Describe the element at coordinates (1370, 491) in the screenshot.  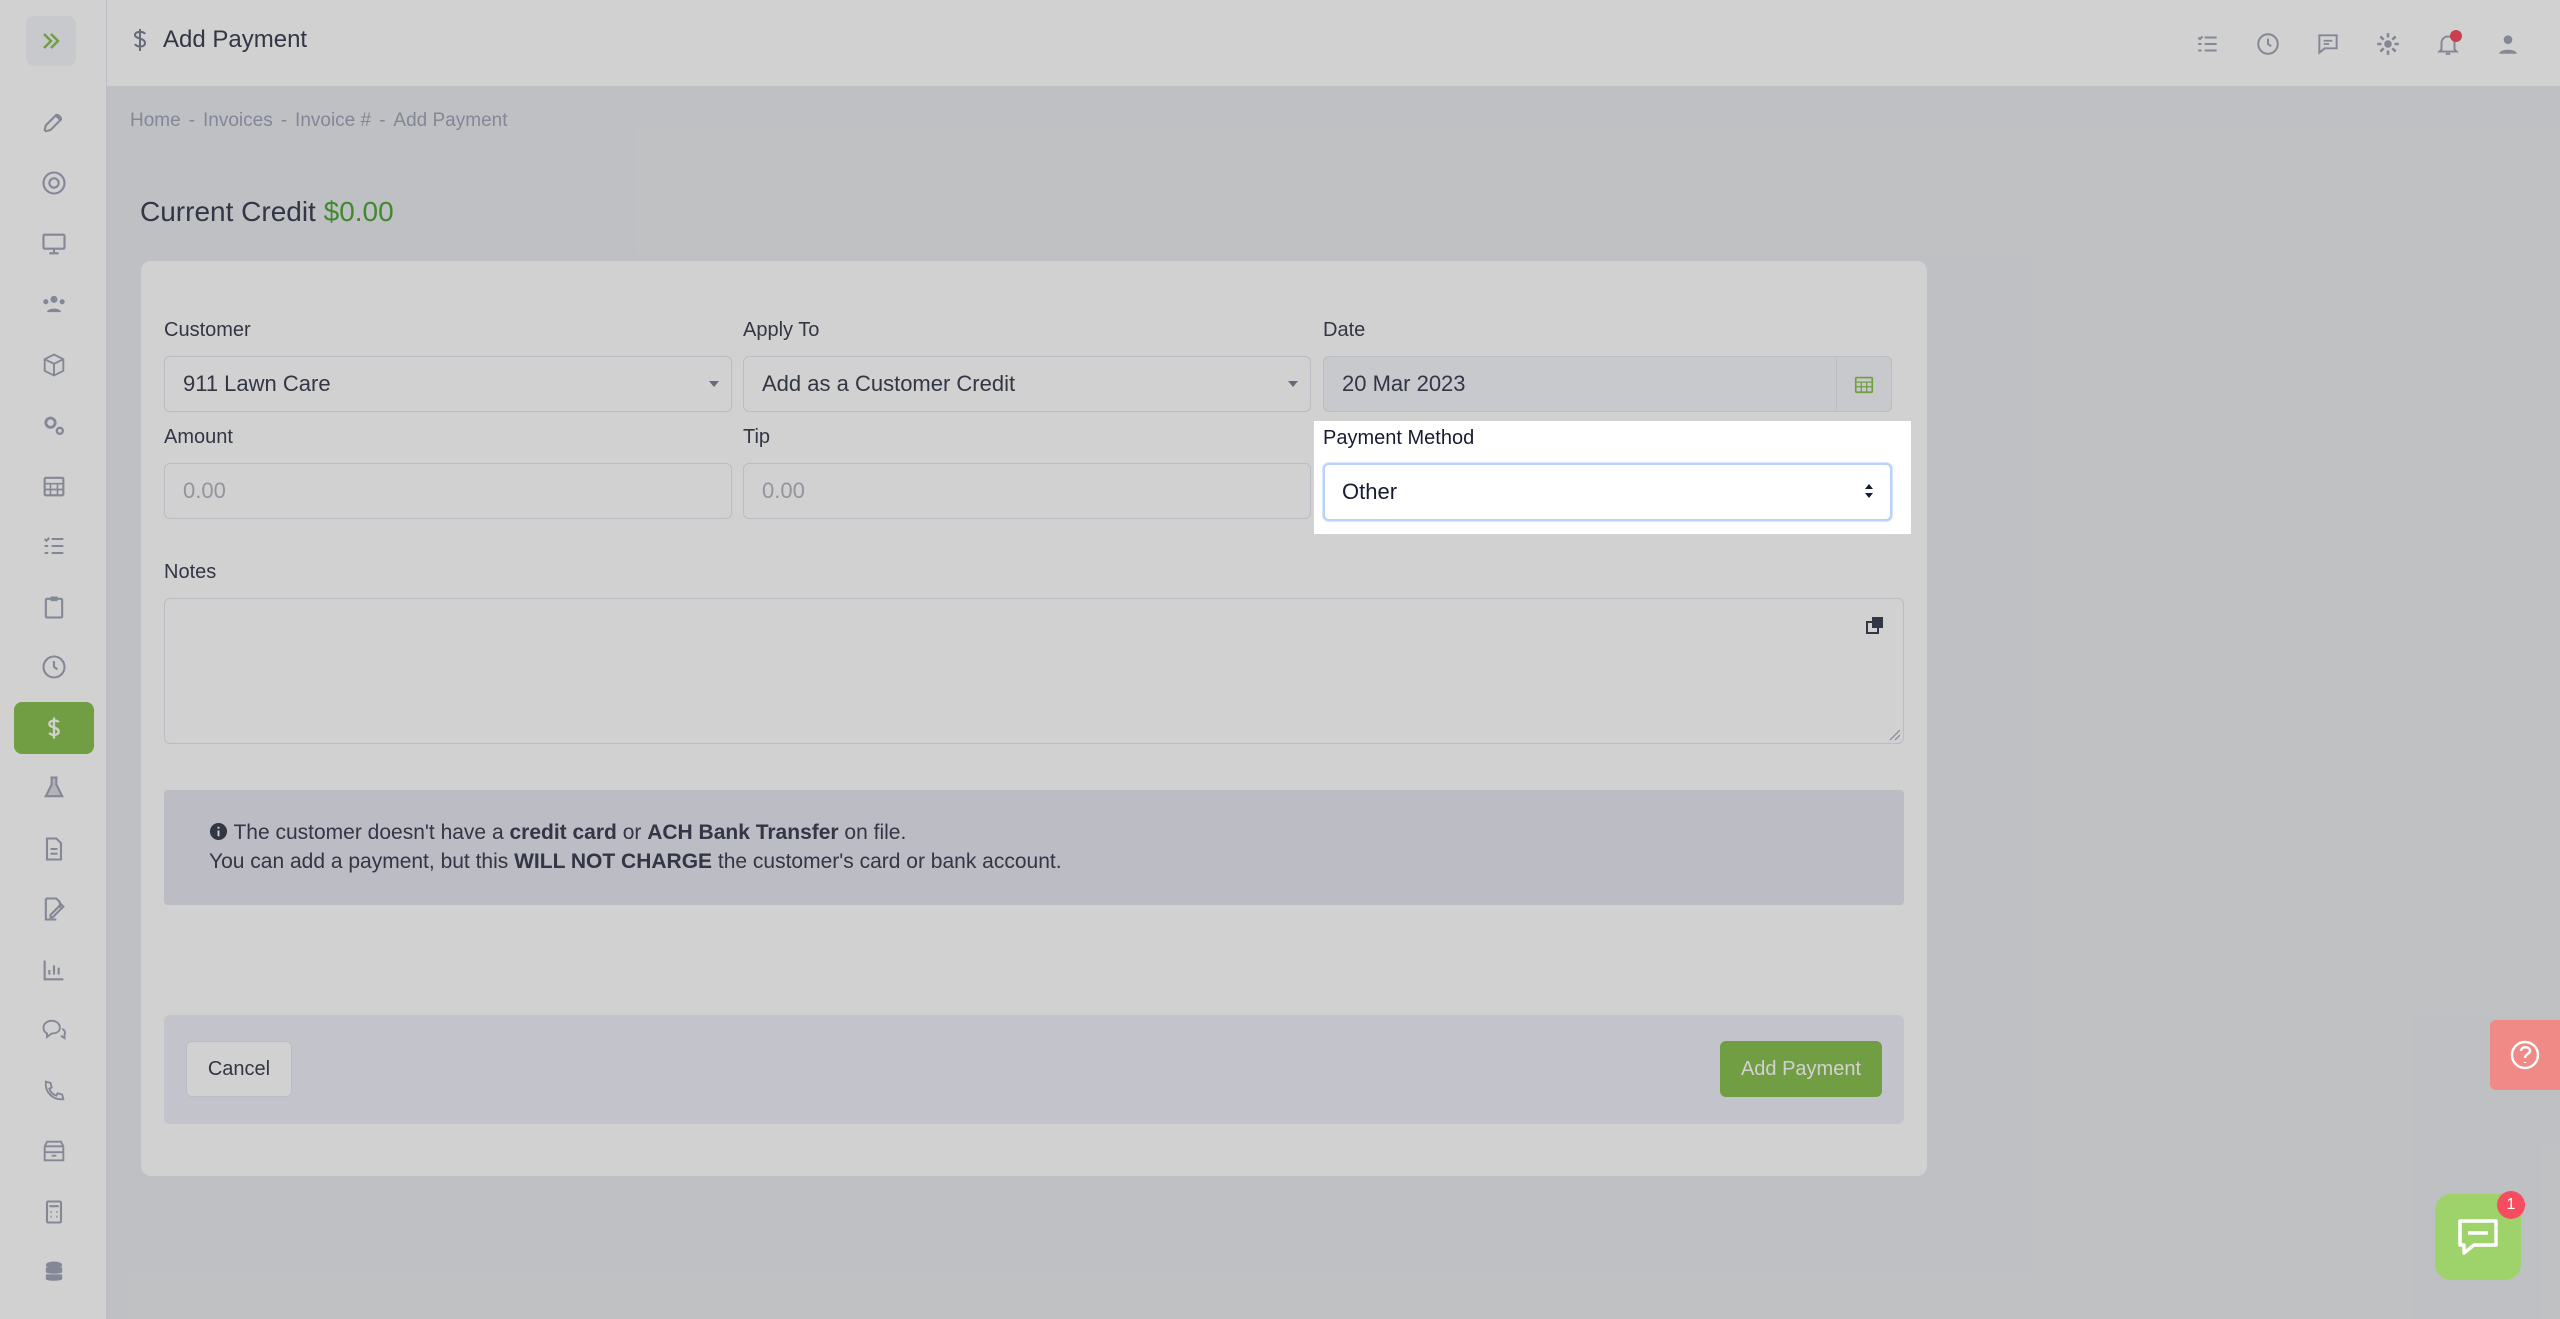
I see `payment-method-select-value: Other` at that location.